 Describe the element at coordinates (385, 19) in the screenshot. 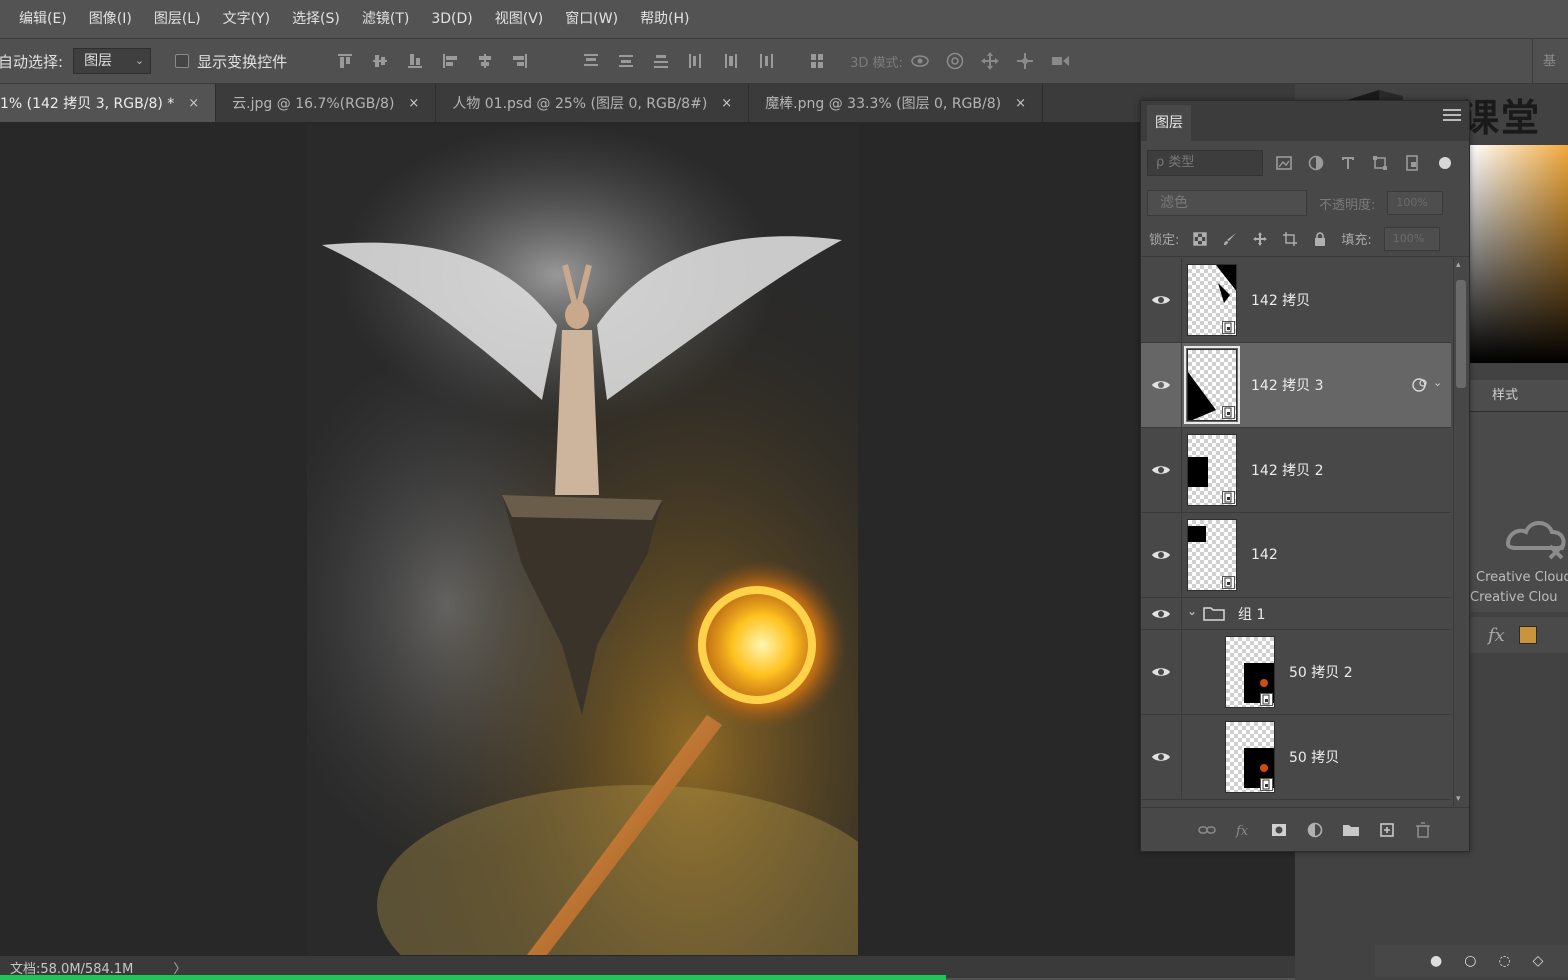

I see `menu-filter: 滤镜(T)` at that location.